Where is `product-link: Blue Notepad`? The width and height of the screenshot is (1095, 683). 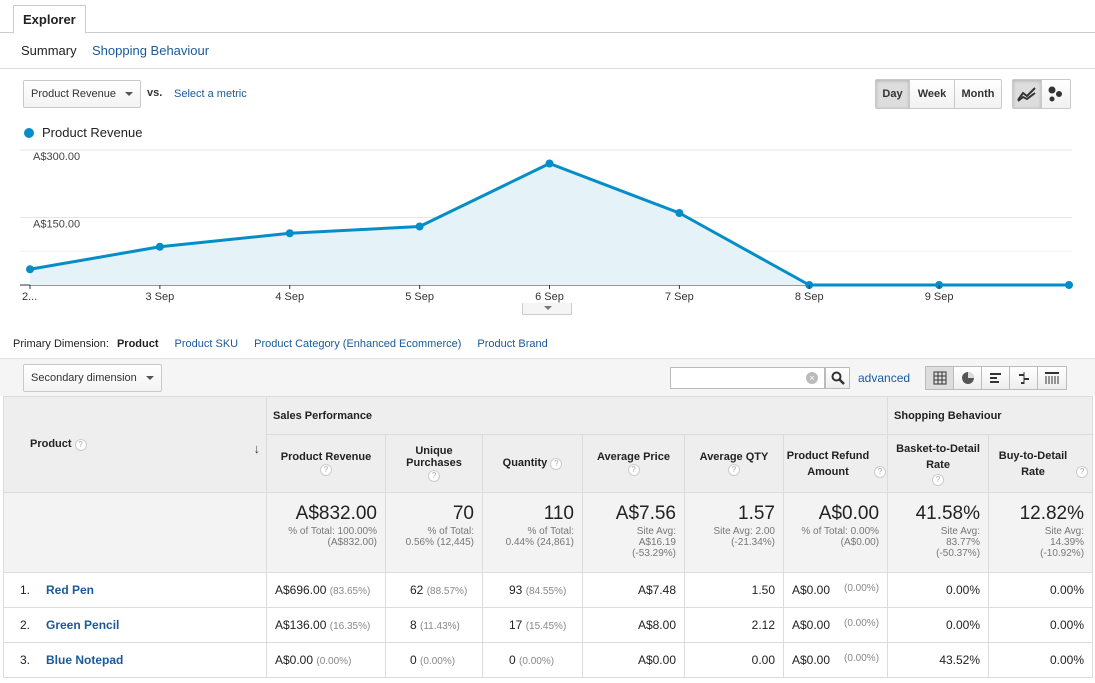
product-link: Blue Notepad is located at coordinates (84, 660).